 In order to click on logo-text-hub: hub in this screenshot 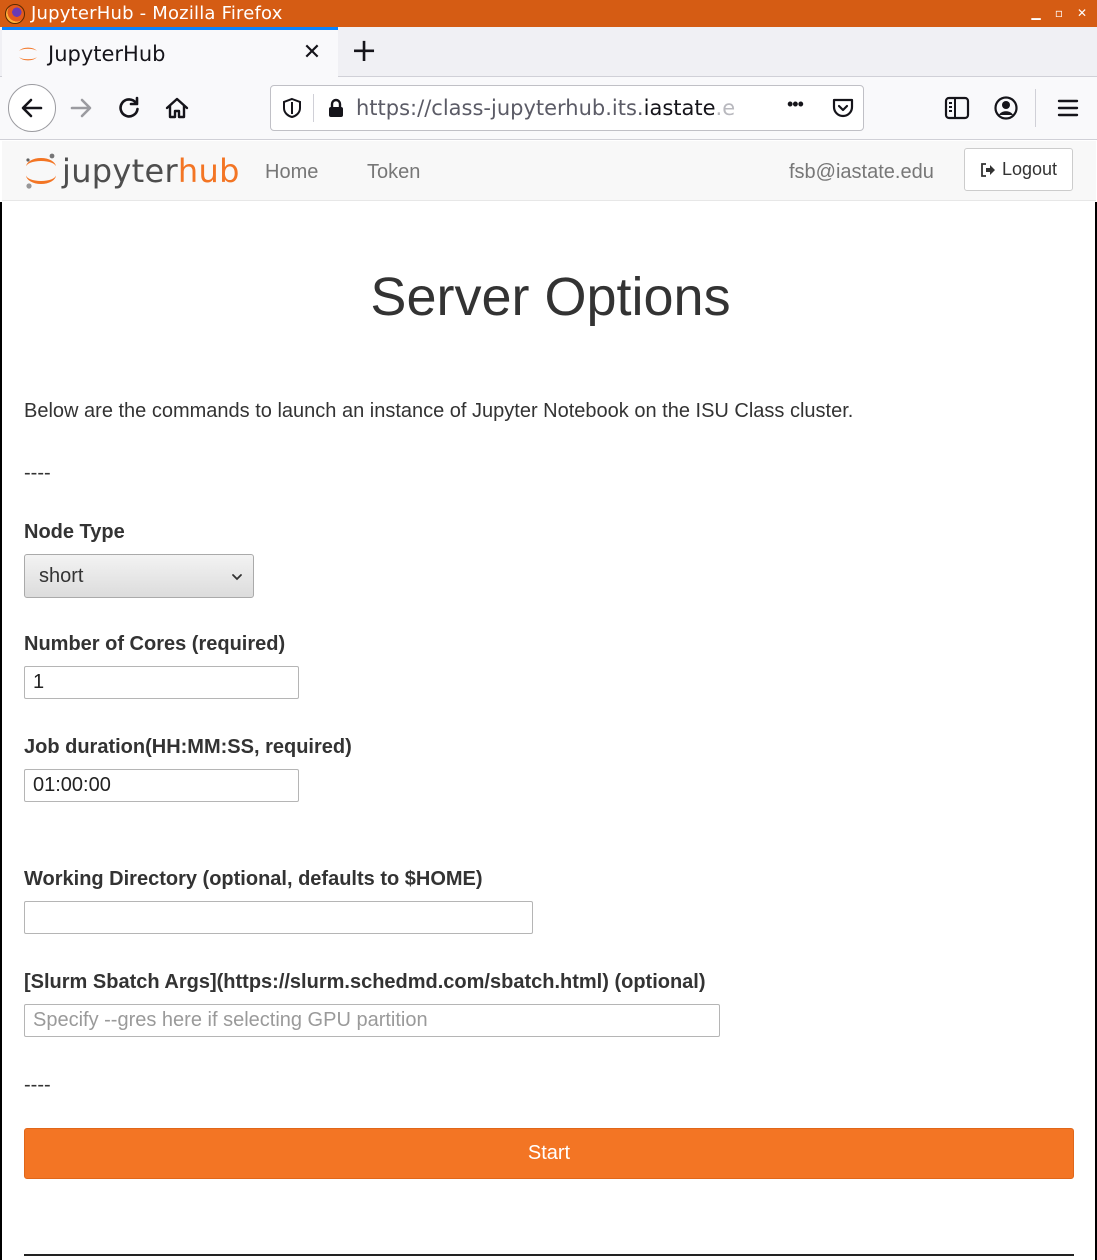, I will do `click(208, 171)`.